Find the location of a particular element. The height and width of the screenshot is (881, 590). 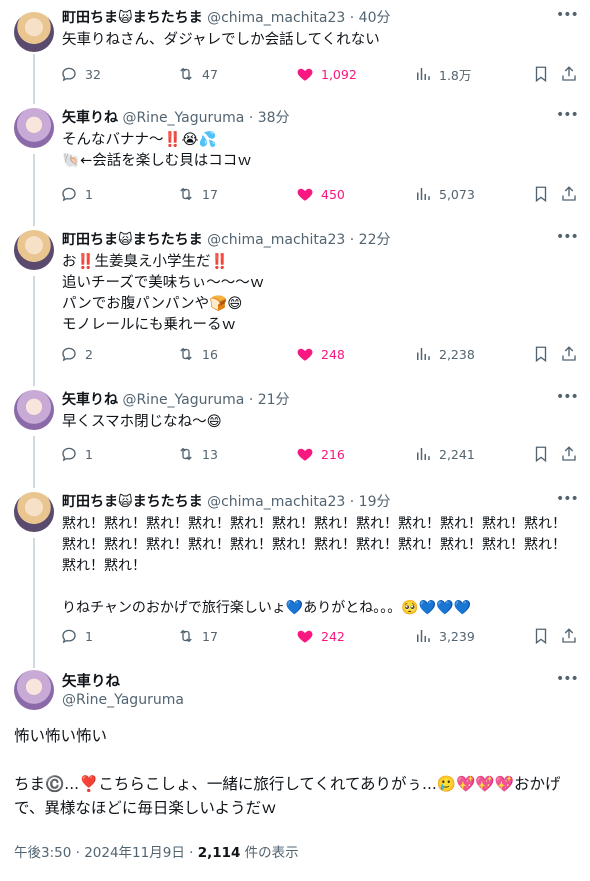

tweet-time: 21分 is located at coordinates (274, 400).